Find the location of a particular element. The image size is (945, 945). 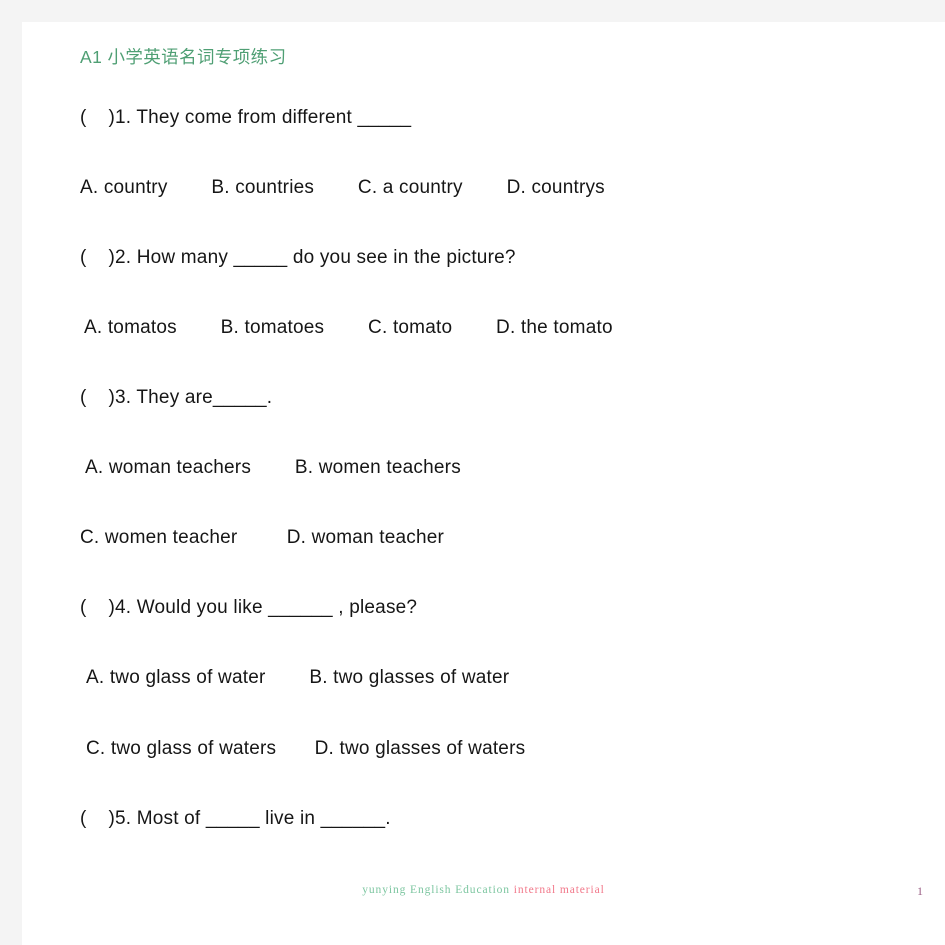

footer-confidential-text: internal material is located at coordinates (559, 890).